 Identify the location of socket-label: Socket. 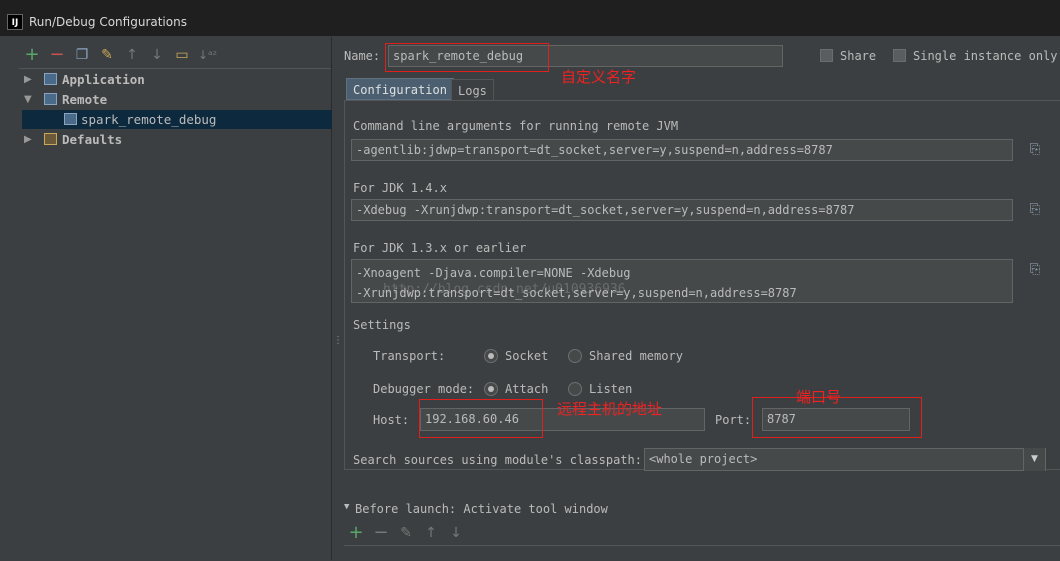
(527, 356).